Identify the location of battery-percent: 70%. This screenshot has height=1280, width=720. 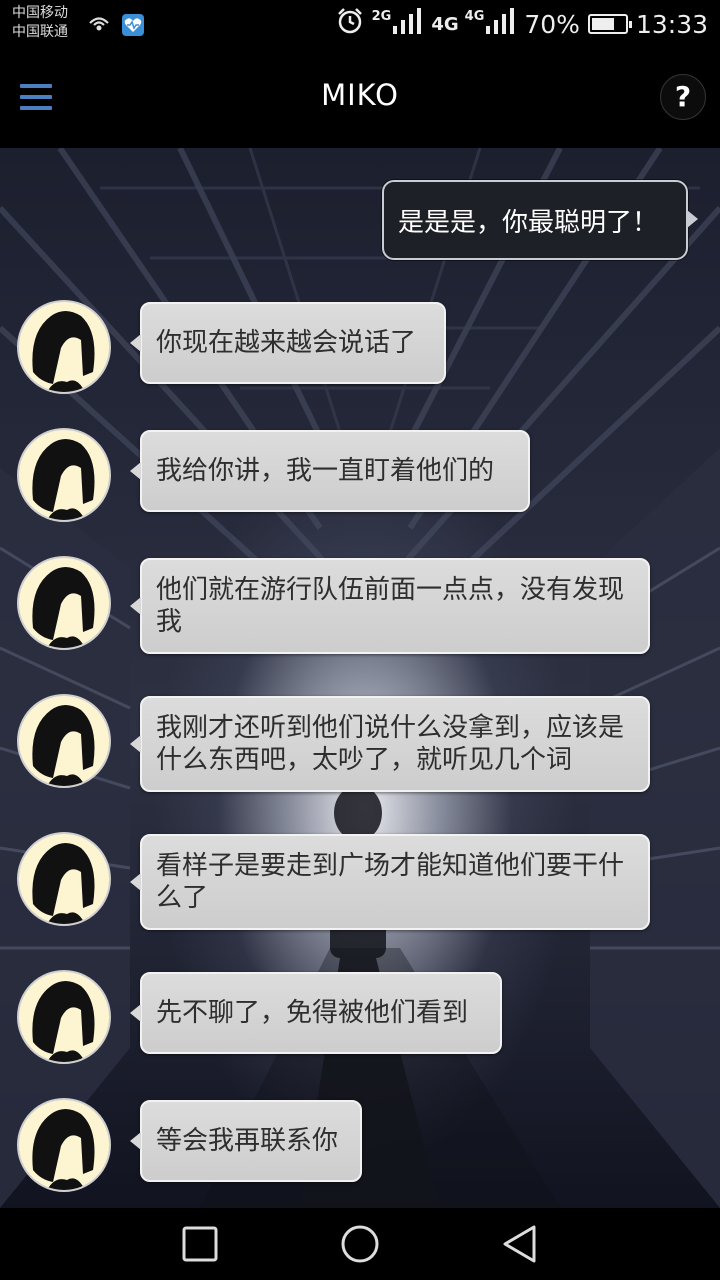
(552, 24).